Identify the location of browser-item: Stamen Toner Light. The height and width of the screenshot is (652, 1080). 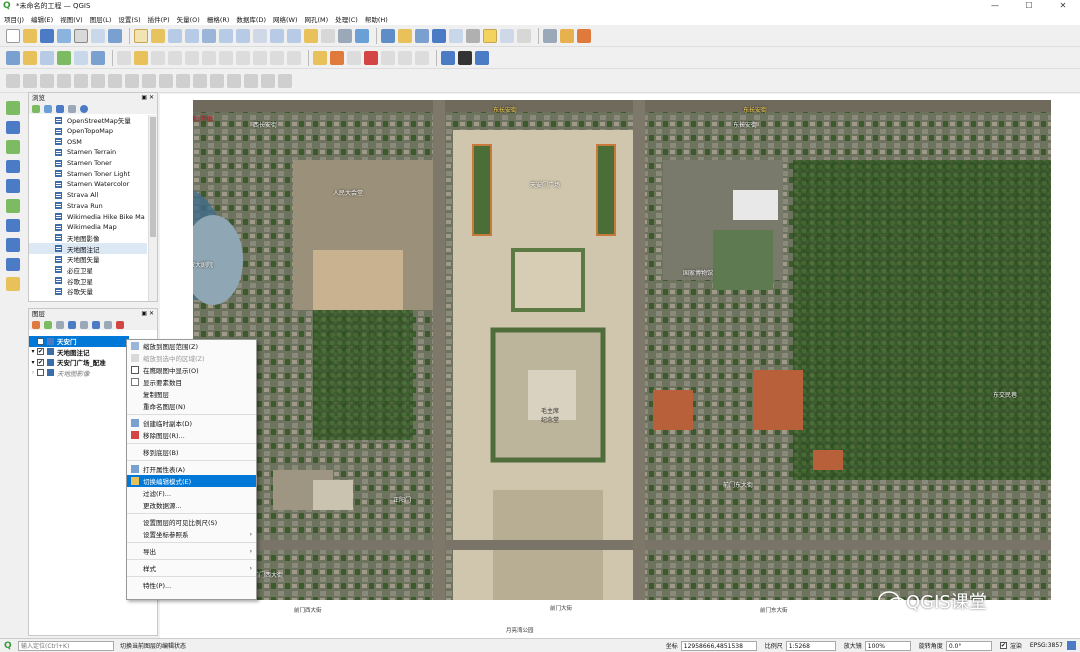
(88, 173).